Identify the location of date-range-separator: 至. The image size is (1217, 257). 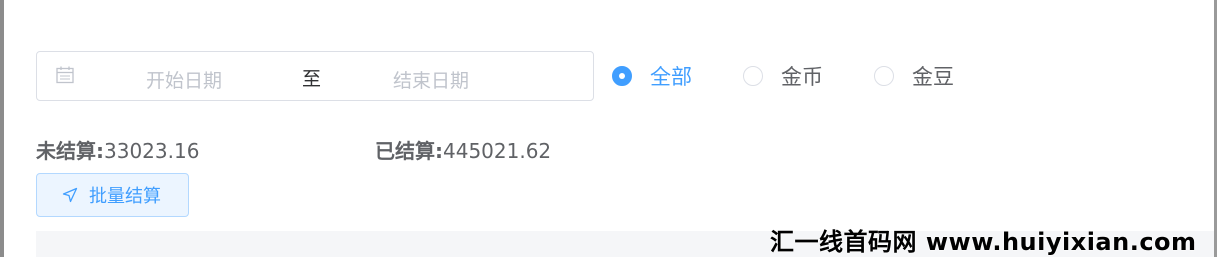
(312, 79).